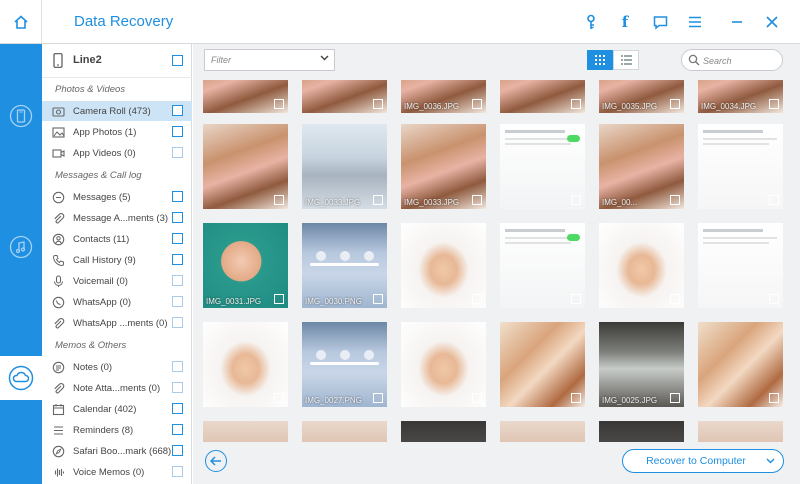 The width and height of the screenshot is (800, 484). What do you see at coordinates (600, 60) in the screenshot?
I see `grid-view-button` at bounding box center [600, 60].